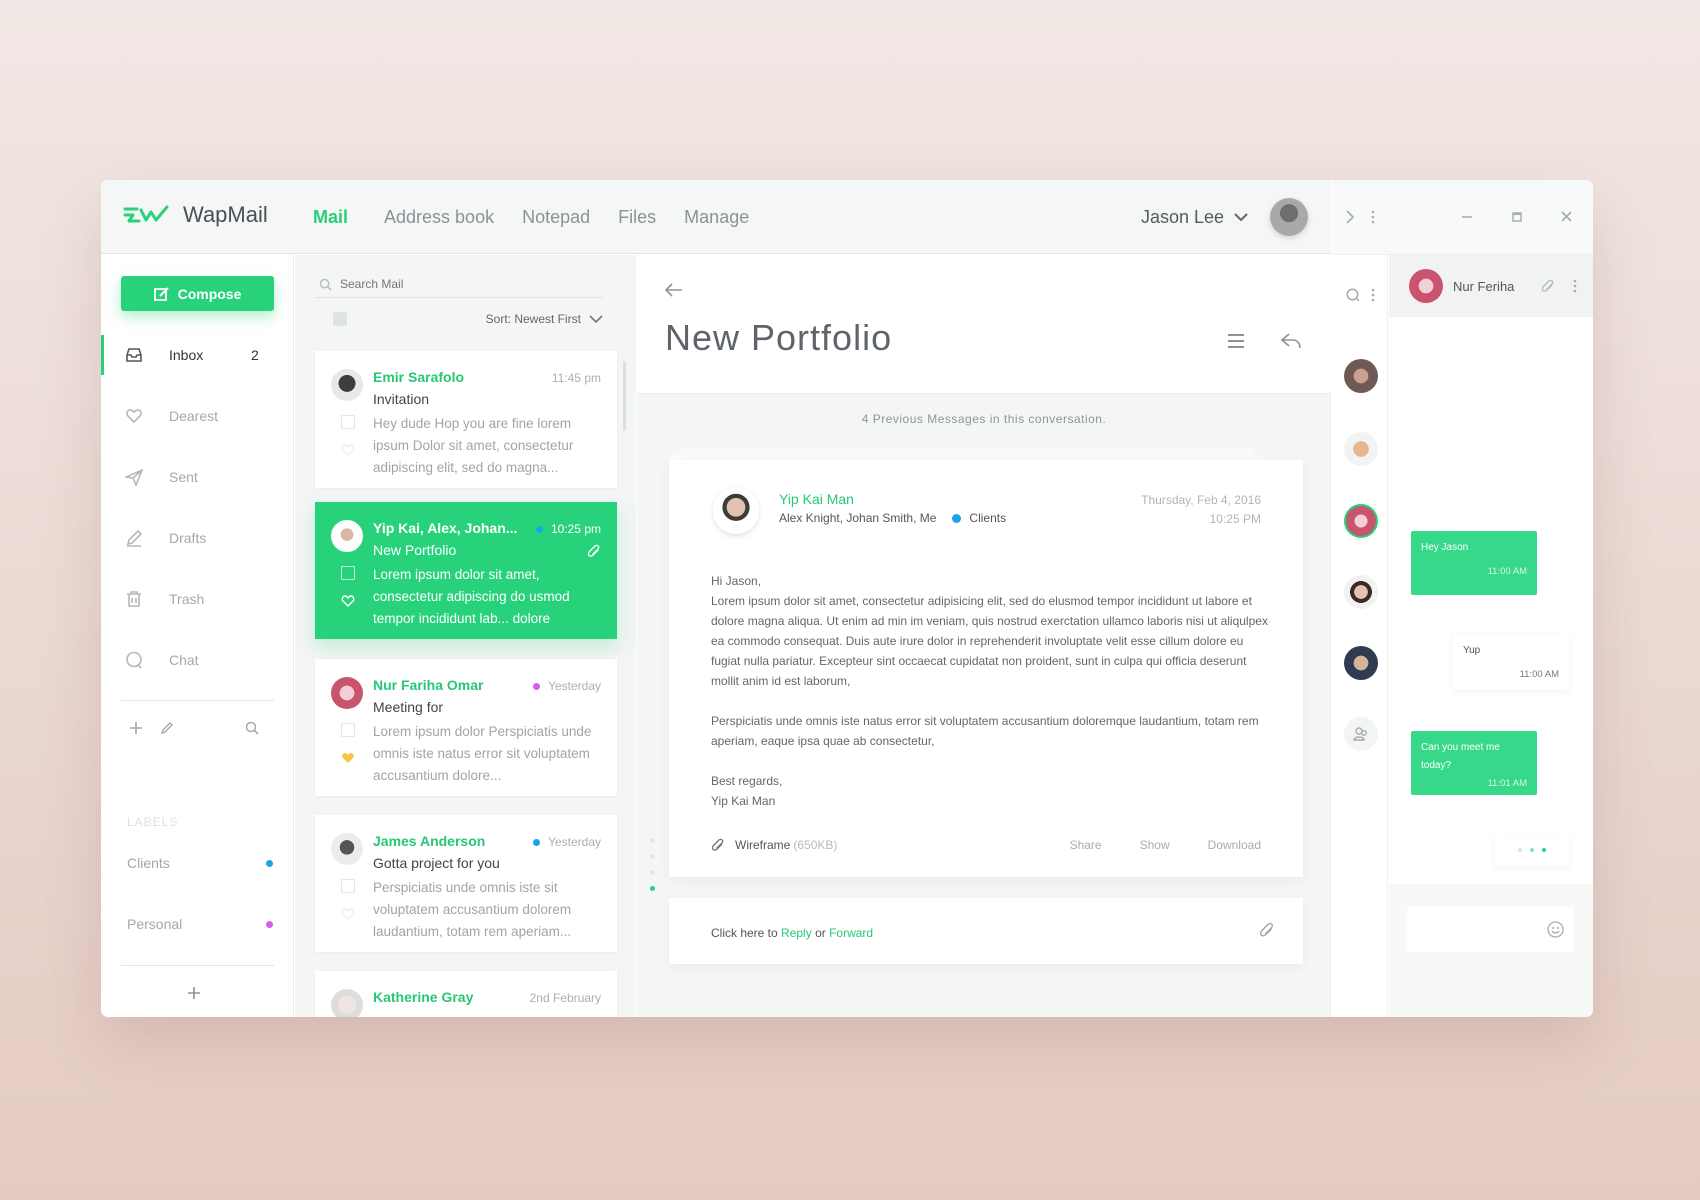  I want to click on edit-icon, so click(167, 728).